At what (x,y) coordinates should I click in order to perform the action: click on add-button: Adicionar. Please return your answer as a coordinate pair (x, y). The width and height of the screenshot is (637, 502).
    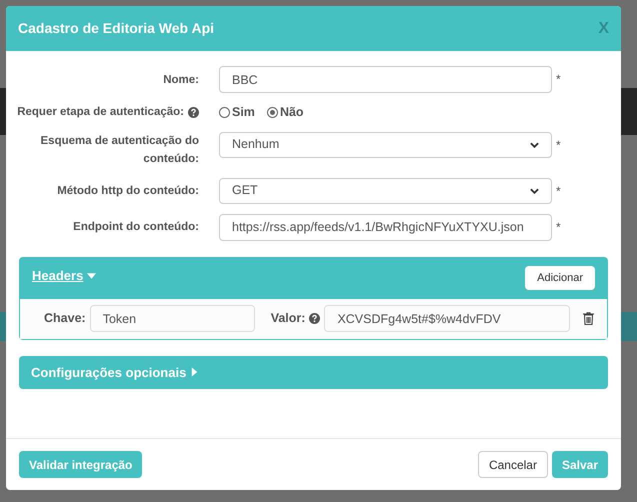
    Looking at the image, I should click on (560, 278).